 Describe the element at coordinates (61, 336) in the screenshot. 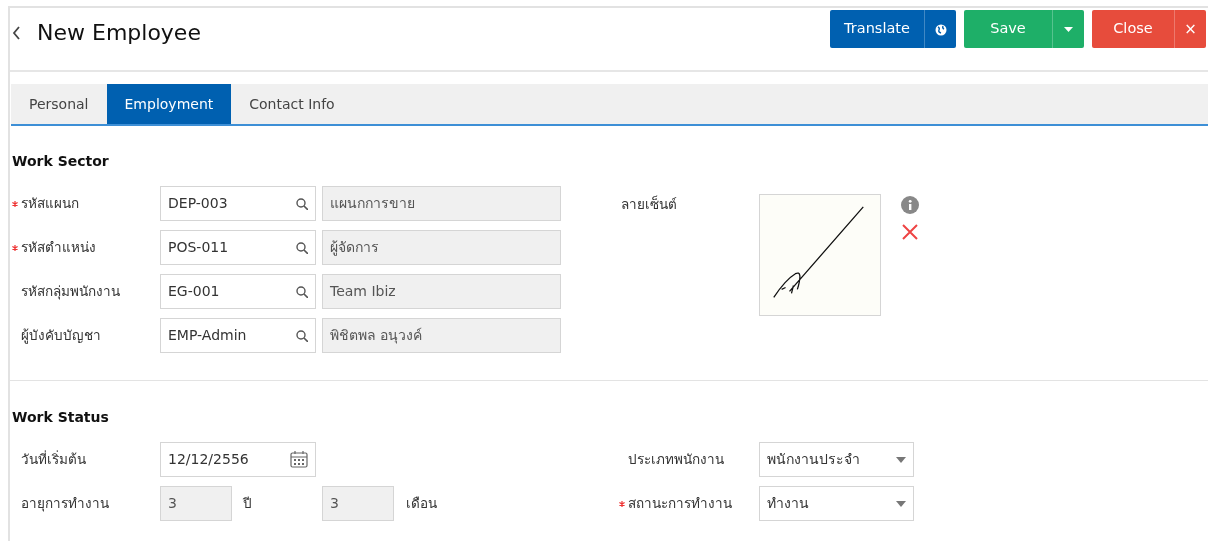

I see `field-label: ผู้บังคับบัญชา` at that location.